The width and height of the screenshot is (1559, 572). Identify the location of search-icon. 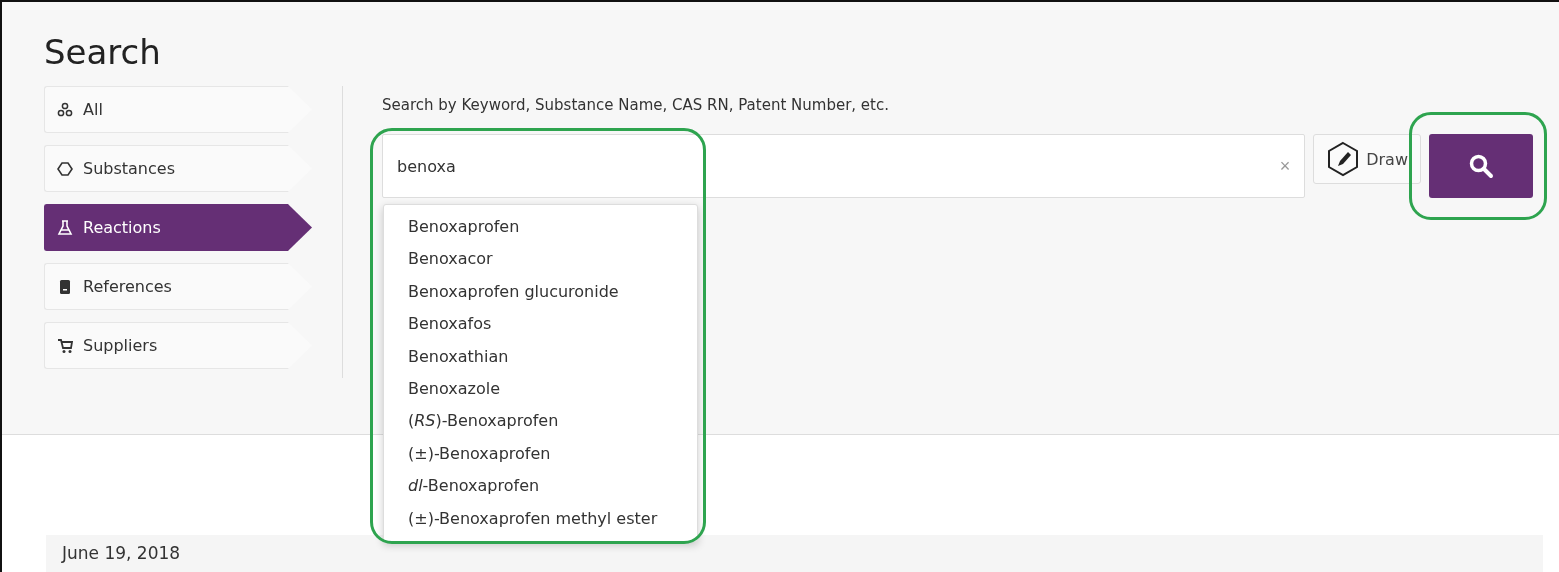
(1481, 166).